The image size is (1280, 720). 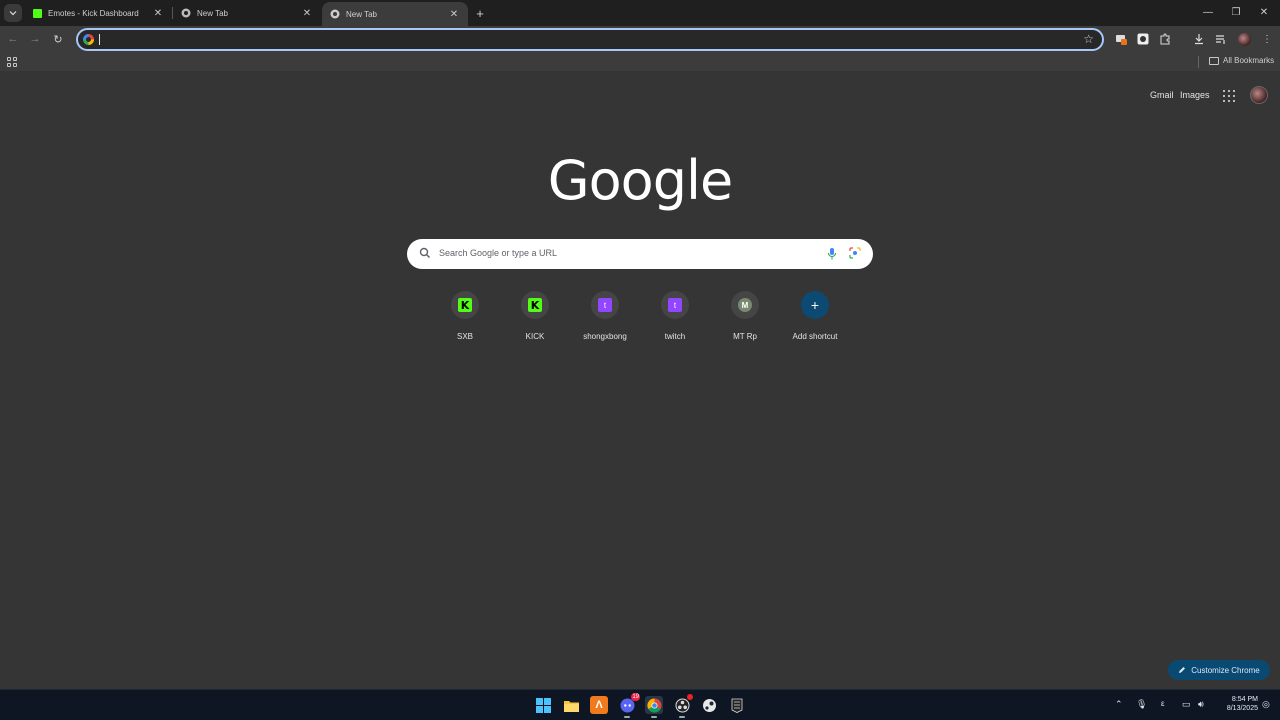 What do you see at coordinates (675, 321) in the screenshot?
I see `shortcut-twitch: t twitch` at bounding box center [675, 321].